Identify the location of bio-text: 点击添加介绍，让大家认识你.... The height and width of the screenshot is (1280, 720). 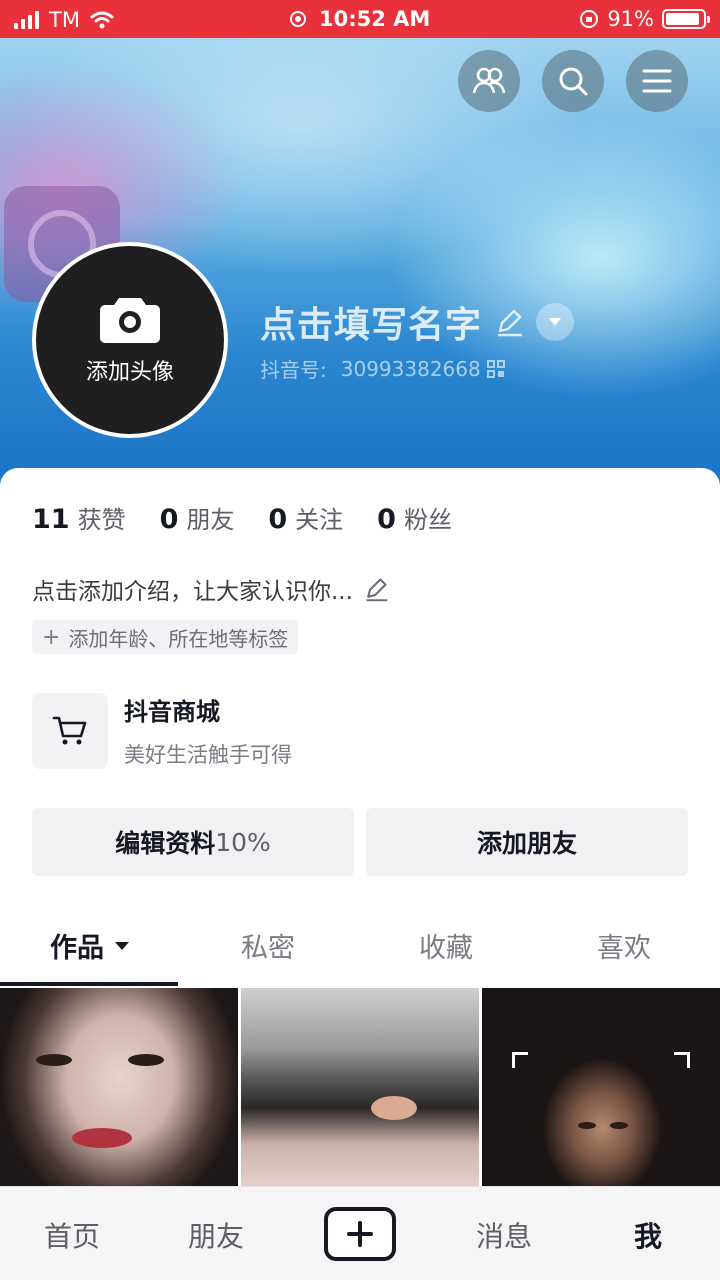
(192, 592).